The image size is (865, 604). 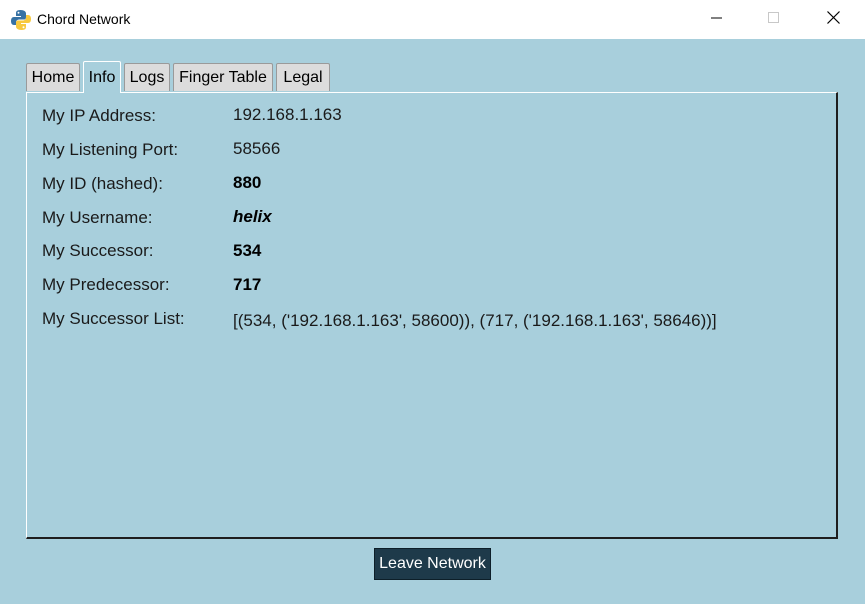 I want to click on leave-network-button: Leave Network, so click(x=432, y=564).